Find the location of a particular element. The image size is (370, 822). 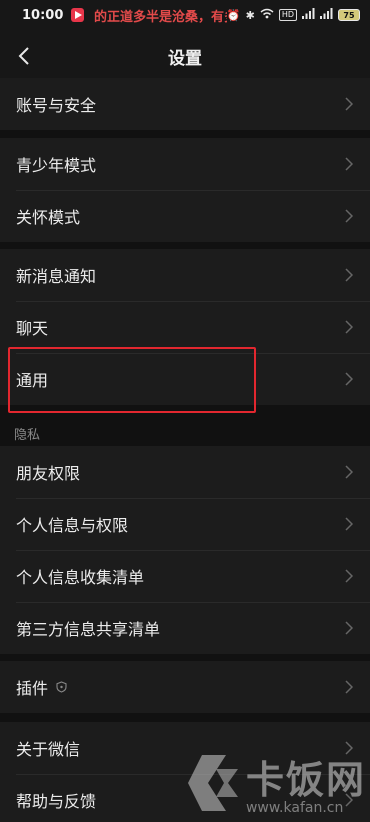

settings-item-label: 青少年模式 is located at coordinates (56, 165).